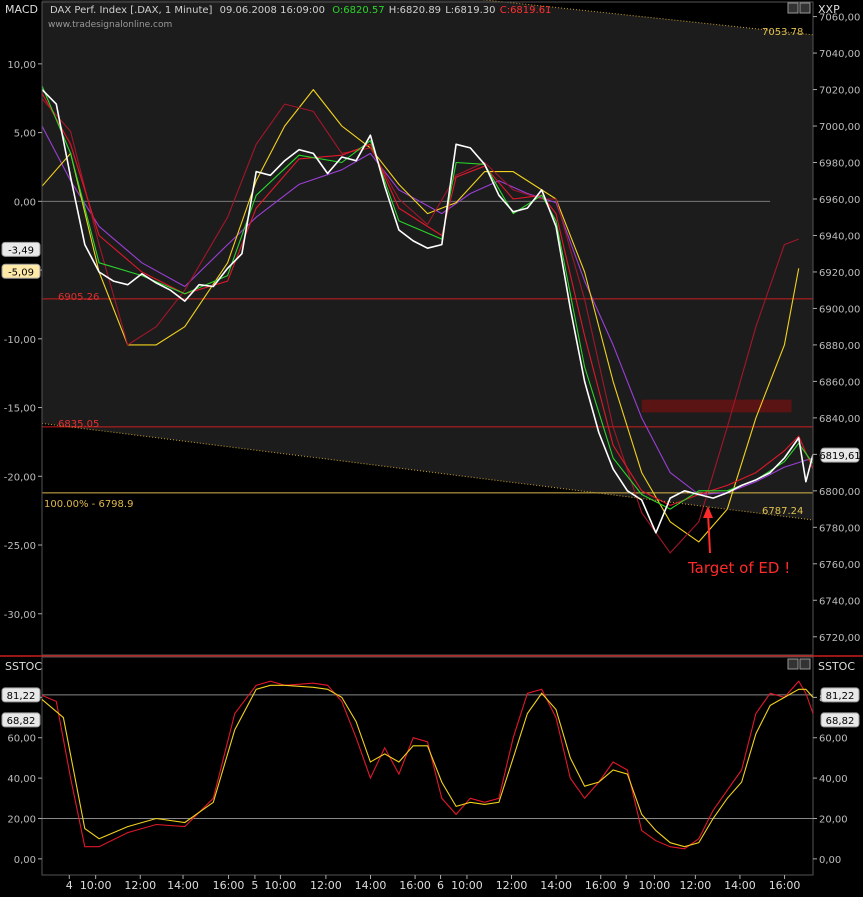  Describe the element at coordinates (839, 565) in the screenshot. I see `right-tick-label: 6760,00` at that location.